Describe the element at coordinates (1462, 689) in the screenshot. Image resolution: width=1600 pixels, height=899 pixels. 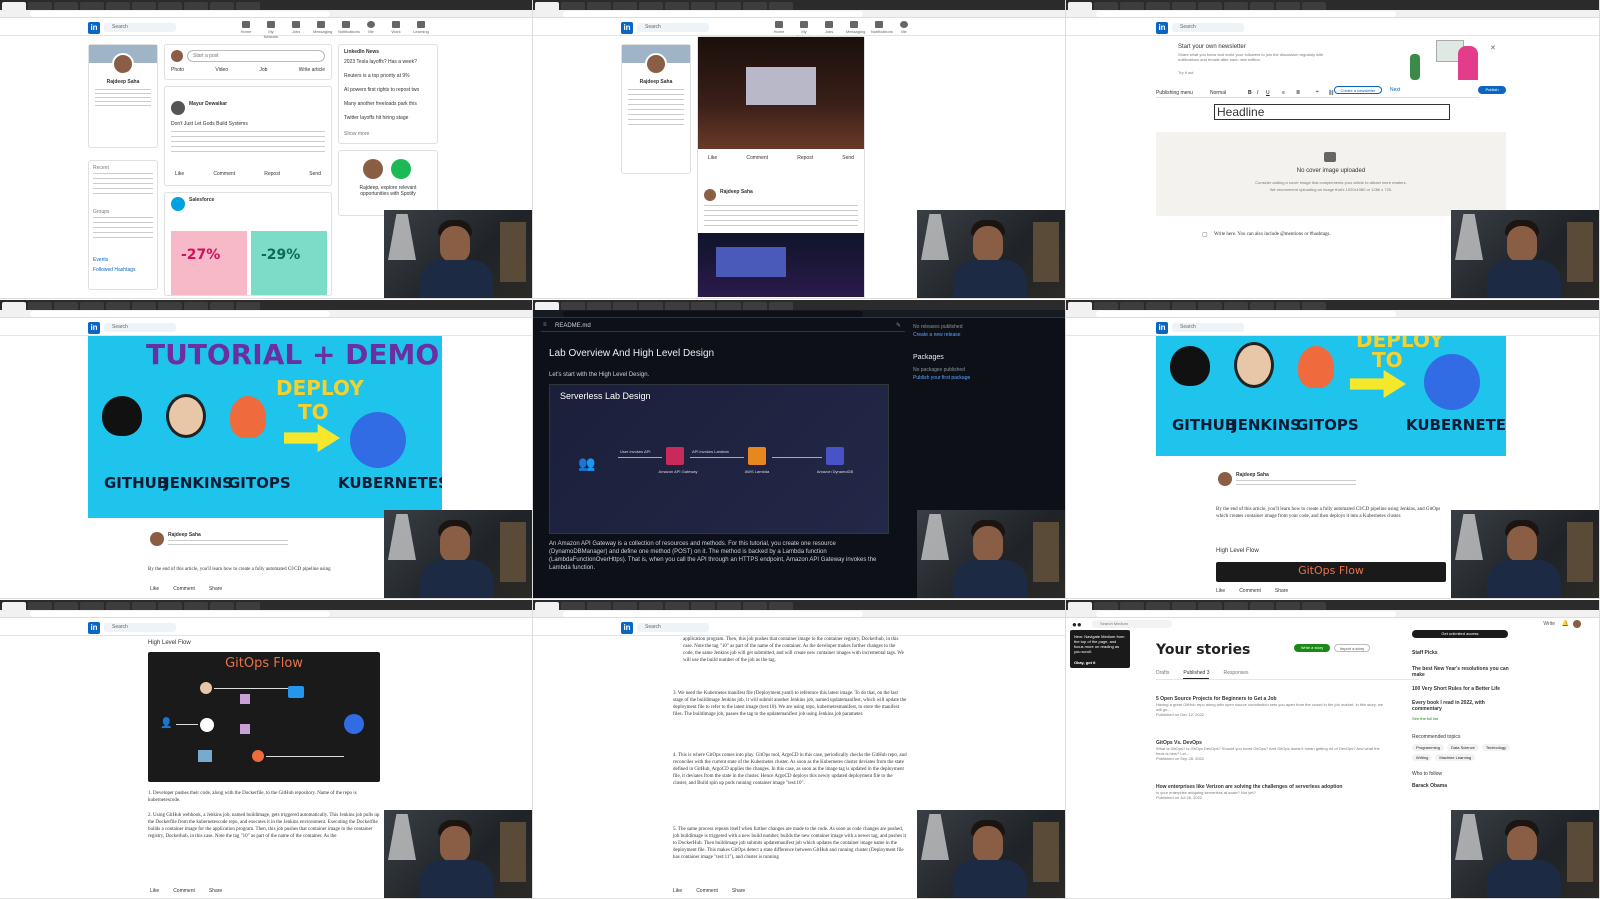
I see `pick-item: 100 Very Short Rules for a Better Life` at that location.